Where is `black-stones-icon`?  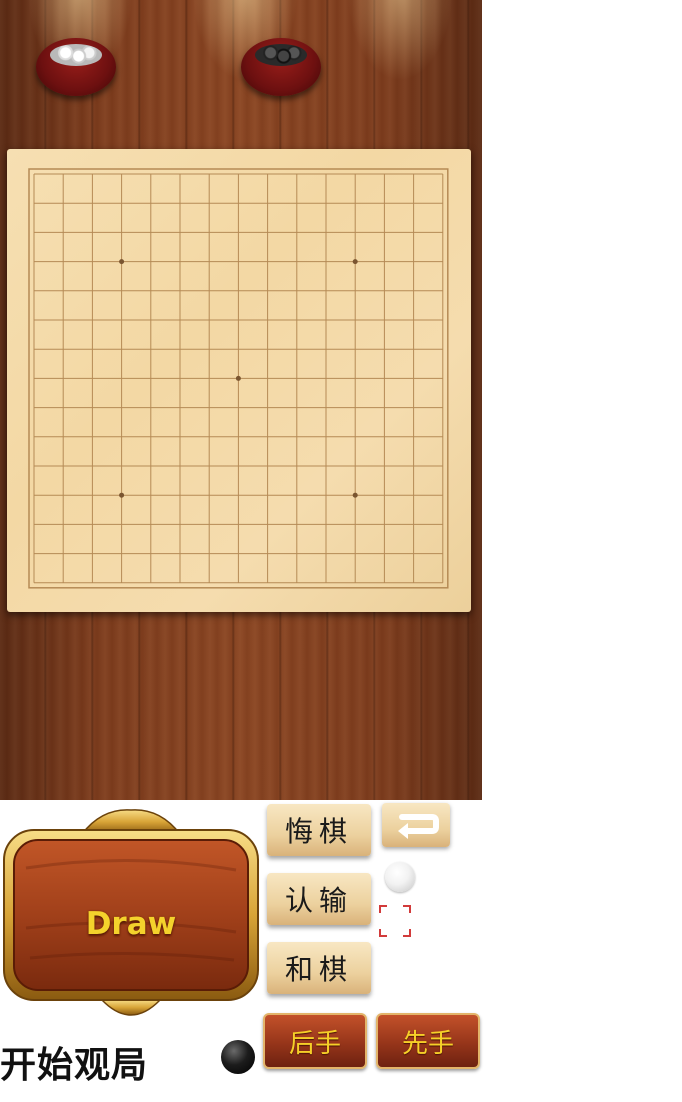
black-stones-icon is located at coordinates (281, 55).